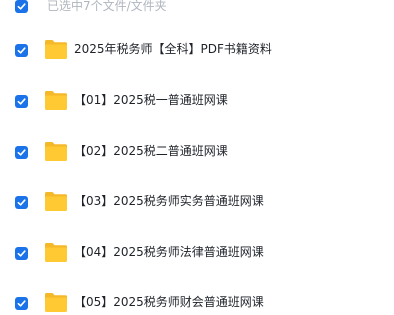  I want to click on selection-count-text: 已选中7个文件/文件夹, so click(107, 6).